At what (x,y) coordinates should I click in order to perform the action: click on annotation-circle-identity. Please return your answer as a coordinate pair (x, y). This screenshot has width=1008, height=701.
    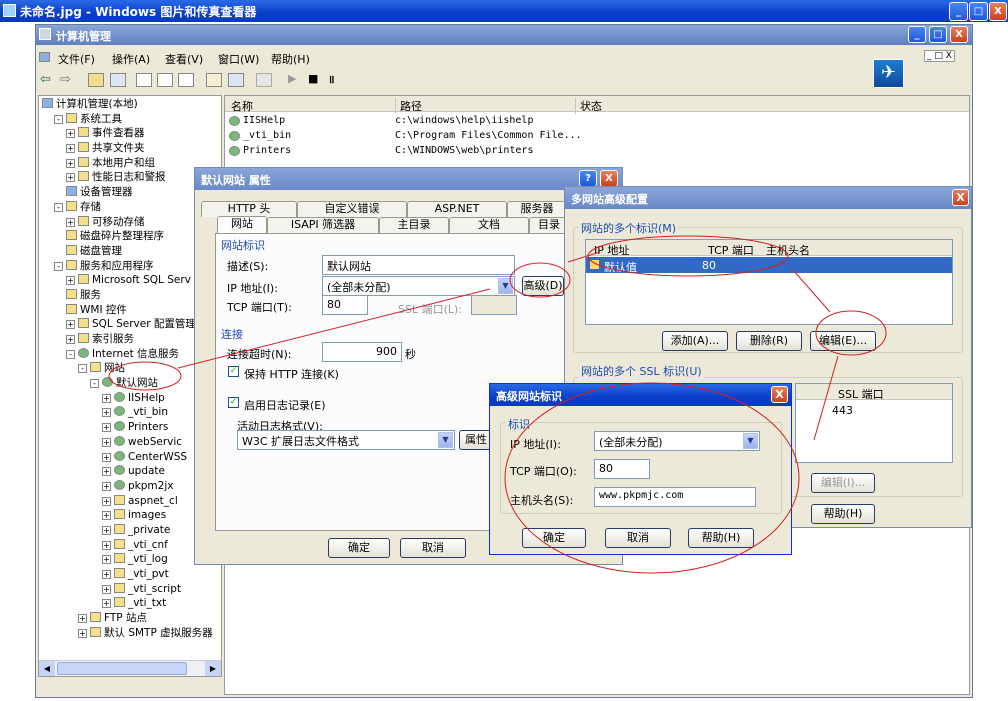
    Looking at the image, I should click on (688, 256).